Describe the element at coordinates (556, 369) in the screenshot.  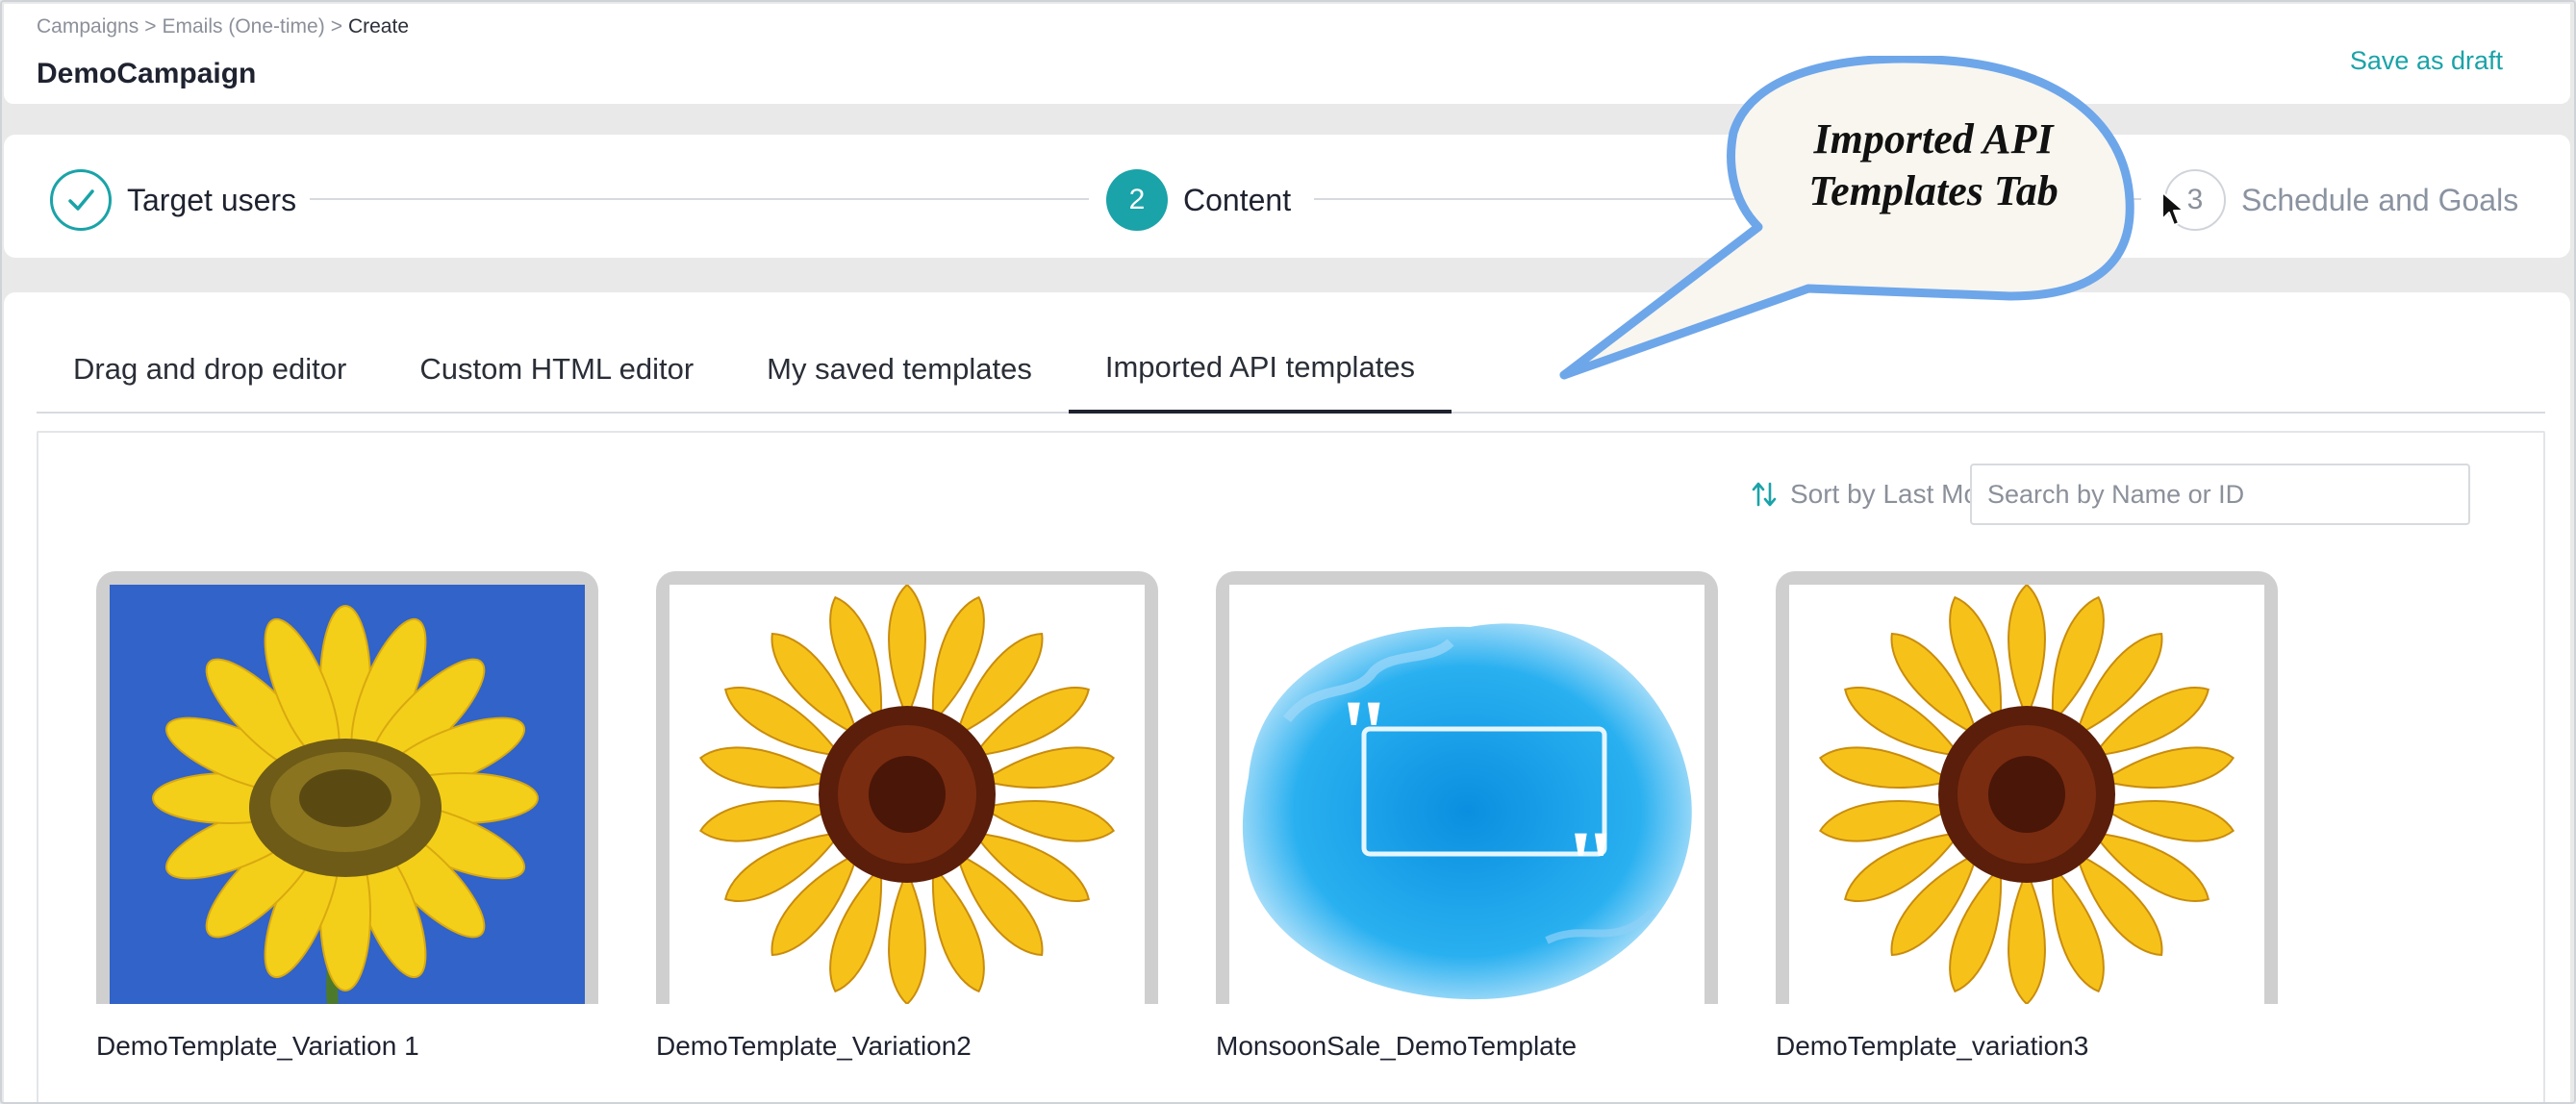
I see `tab-custom-html: Custom HTML editor` at that location.